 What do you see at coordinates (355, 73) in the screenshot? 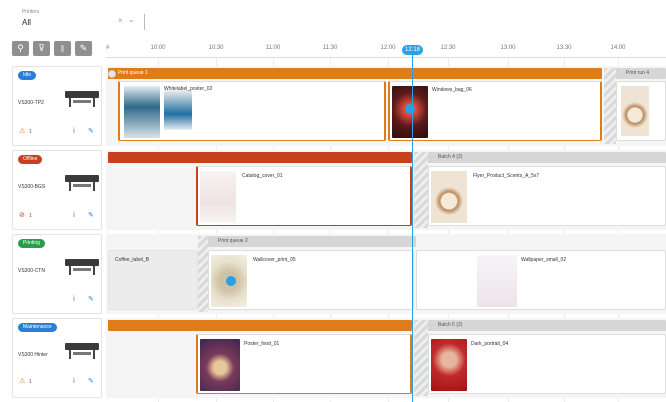
I see `queue-header: Print queue 1` at bounding box center [355, 73].